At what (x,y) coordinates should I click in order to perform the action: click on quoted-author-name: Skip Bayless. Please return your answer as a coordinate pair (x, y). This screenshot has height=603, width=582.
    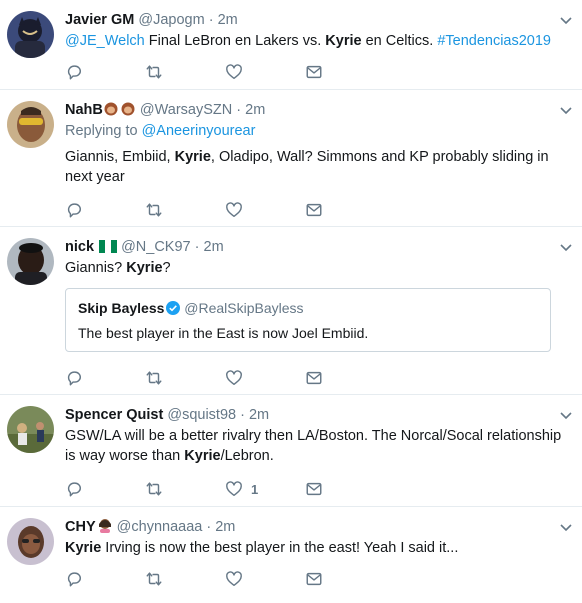
    Looking at the image, I should click on (121, 308).